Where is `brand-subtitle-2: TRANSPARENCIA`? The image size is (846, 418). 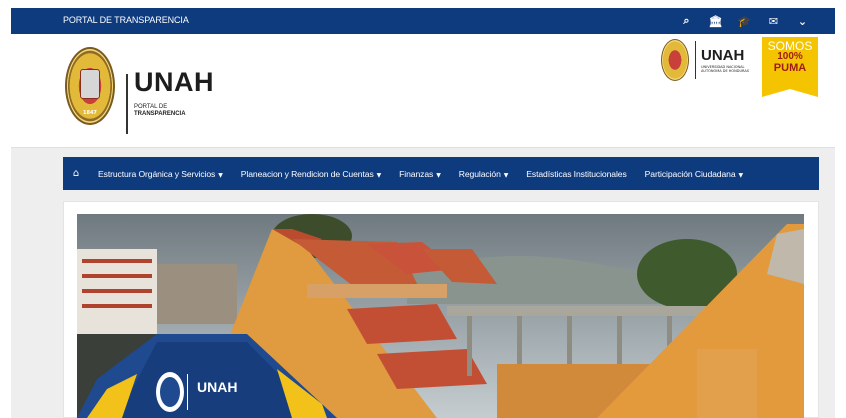 brand-subtitle-2: TRANSPARENCIA is located at coordinates (160, 113).